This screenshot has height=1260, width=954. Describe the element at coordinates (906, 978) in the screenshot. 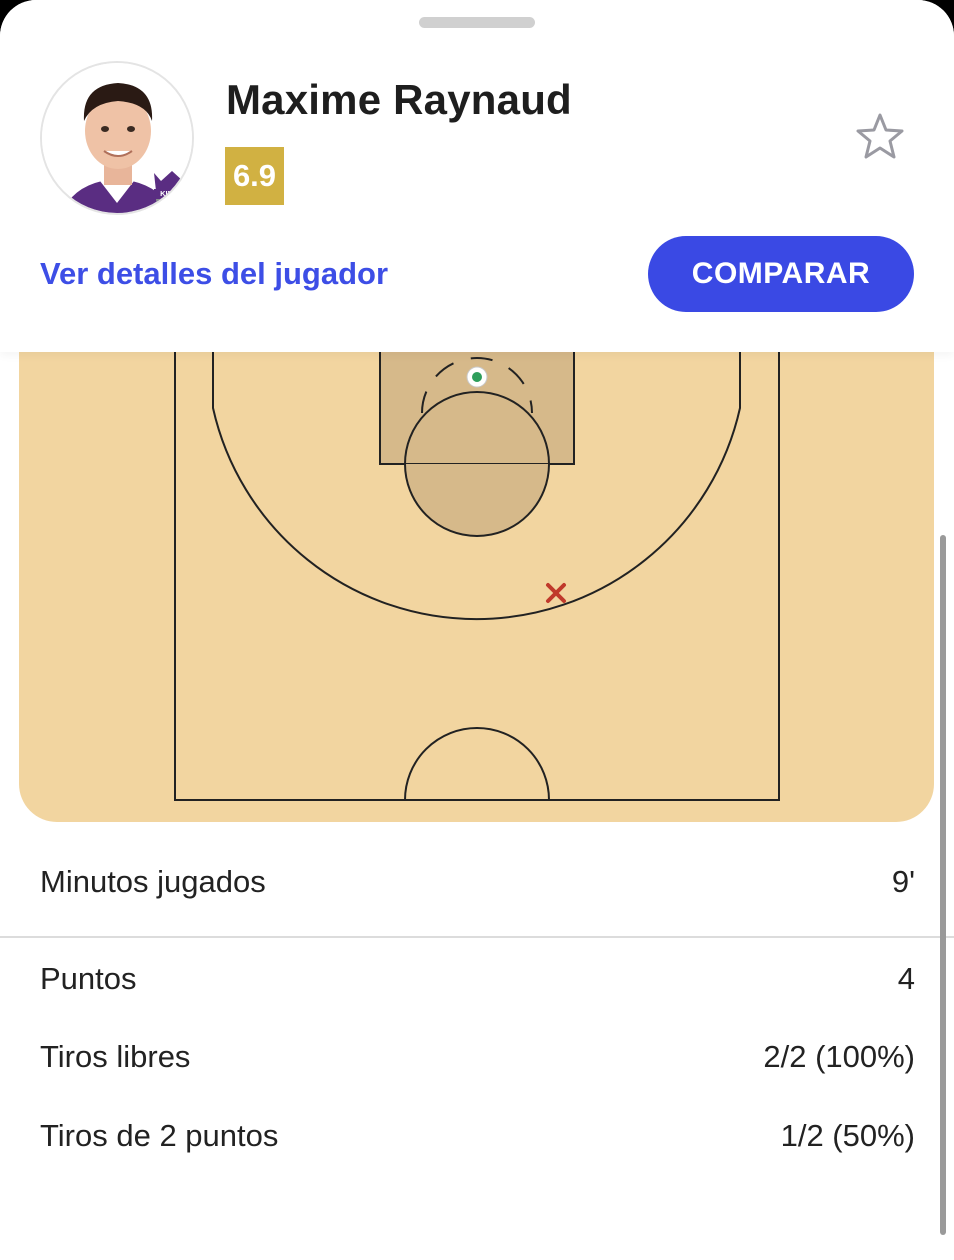

I see `stat-value: 4` at that location.